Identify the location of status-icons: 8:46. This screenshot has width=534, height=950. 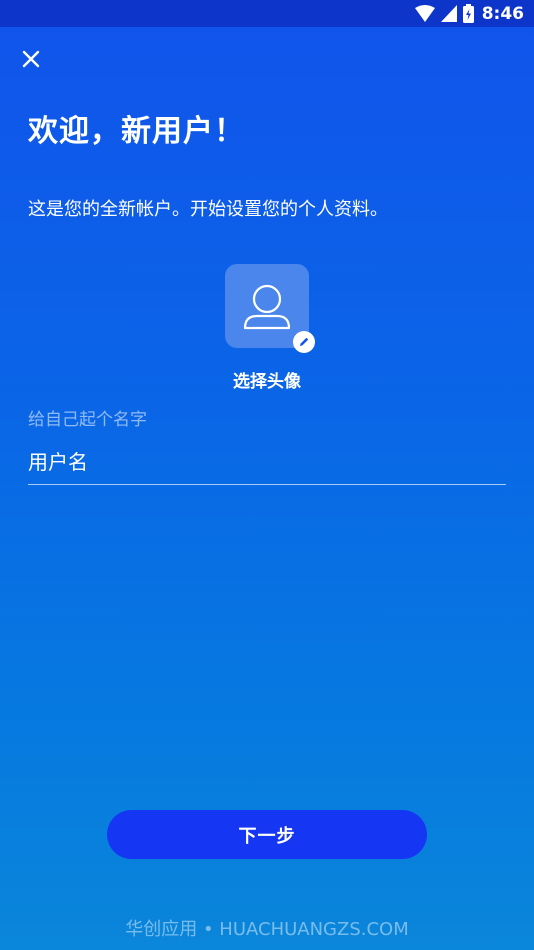
(469, 13).